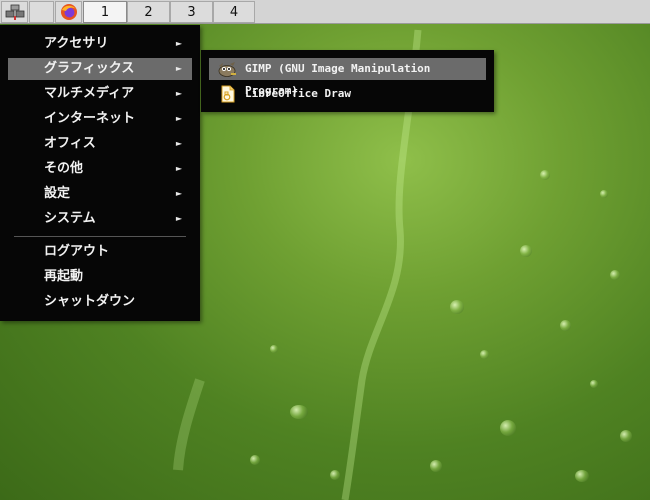 This screenshot has width=650, height=500. What do you see at coordinates (227, 69) in the screenshot?
I see `gimp-icon` at bounding box center [227, 69].